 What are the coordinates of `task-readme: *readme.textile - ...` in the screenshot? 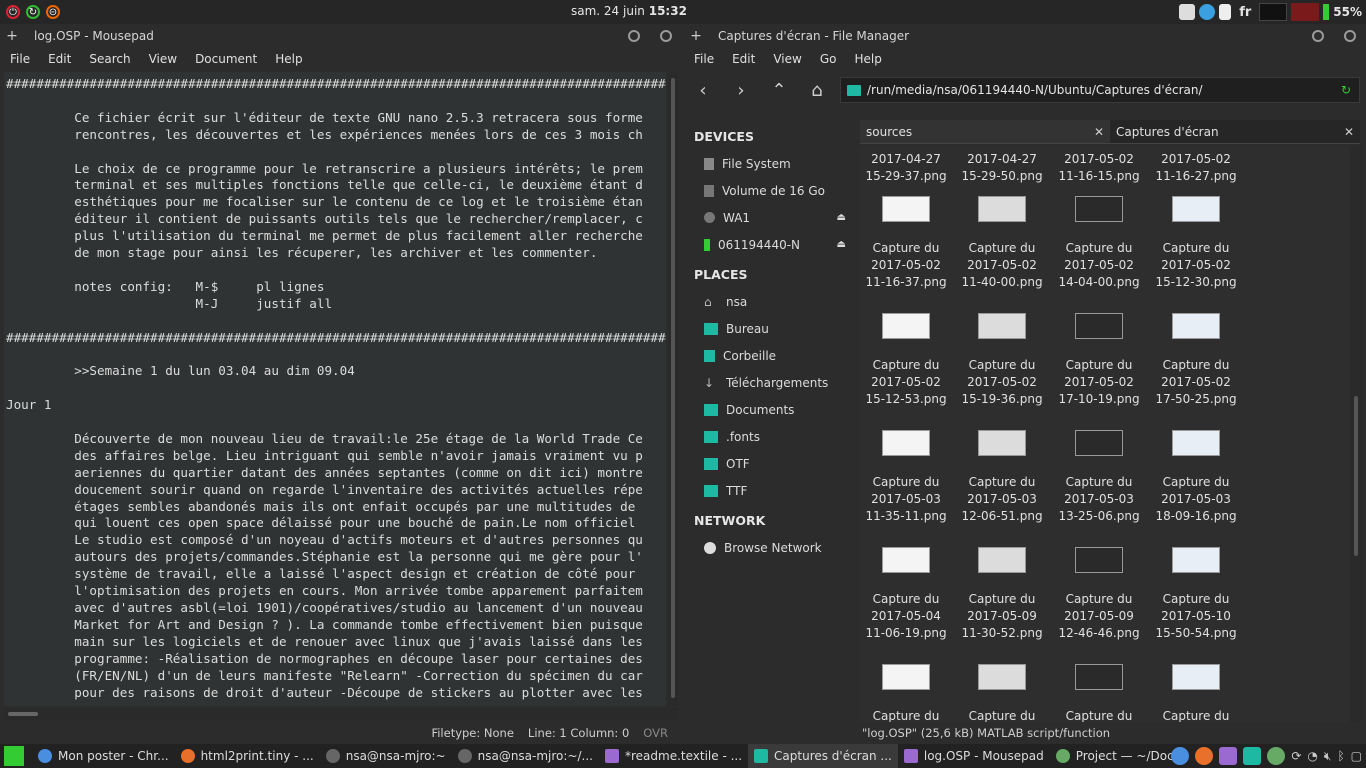 It's located at (673, 756).